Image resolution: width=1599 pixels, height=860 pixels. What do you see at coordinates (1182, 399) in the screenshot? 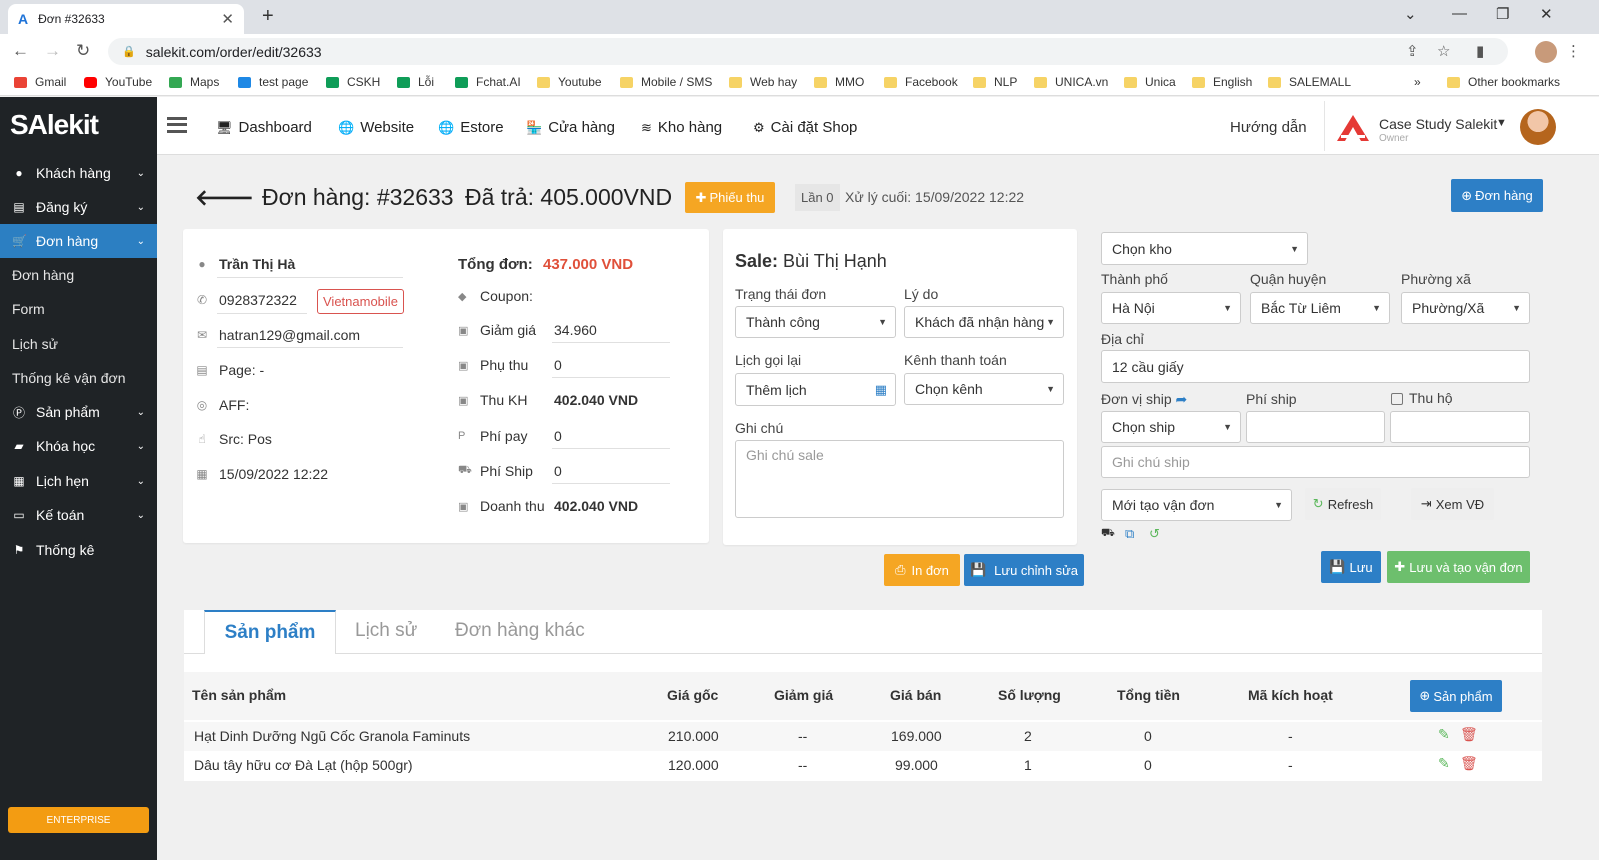
I see `external-link-icon: ➦` at bounding box center [1182, 399].